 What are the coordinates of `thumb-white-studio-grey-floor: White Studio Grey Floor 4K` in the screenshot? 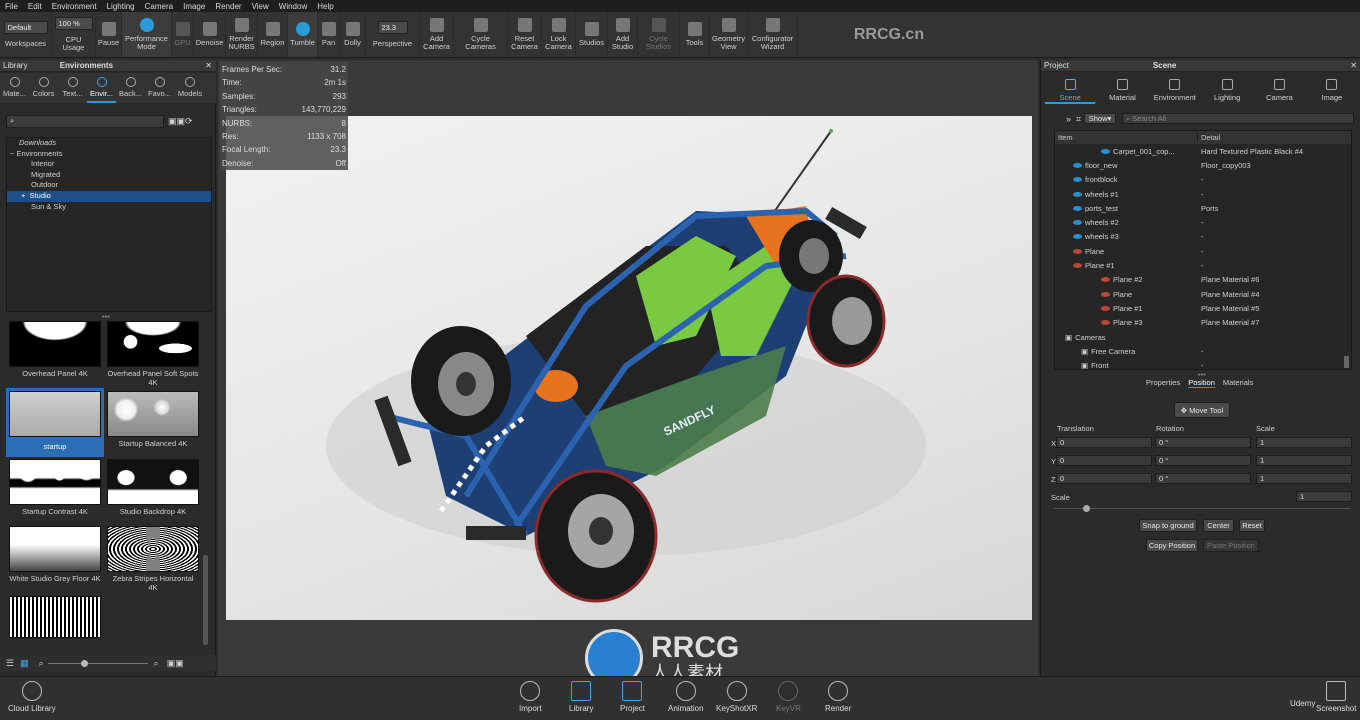 It's located at (55, 554).